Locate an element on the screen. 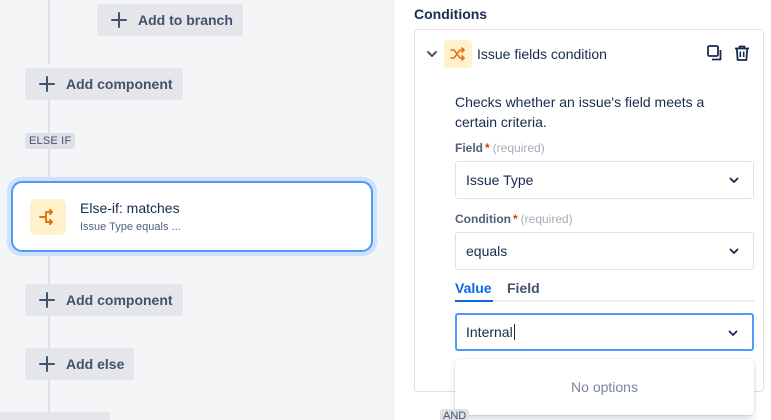  tab-field: Field is located at coordinates (523, 288).